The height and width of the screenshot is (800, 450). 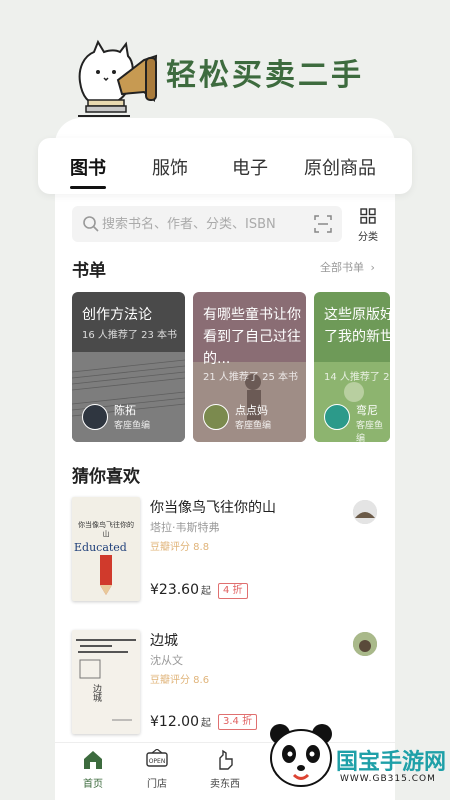 What do you see at coordinates (91, 224) in the screenshot?
I see `search-icon` at bounding box center [91, 224].